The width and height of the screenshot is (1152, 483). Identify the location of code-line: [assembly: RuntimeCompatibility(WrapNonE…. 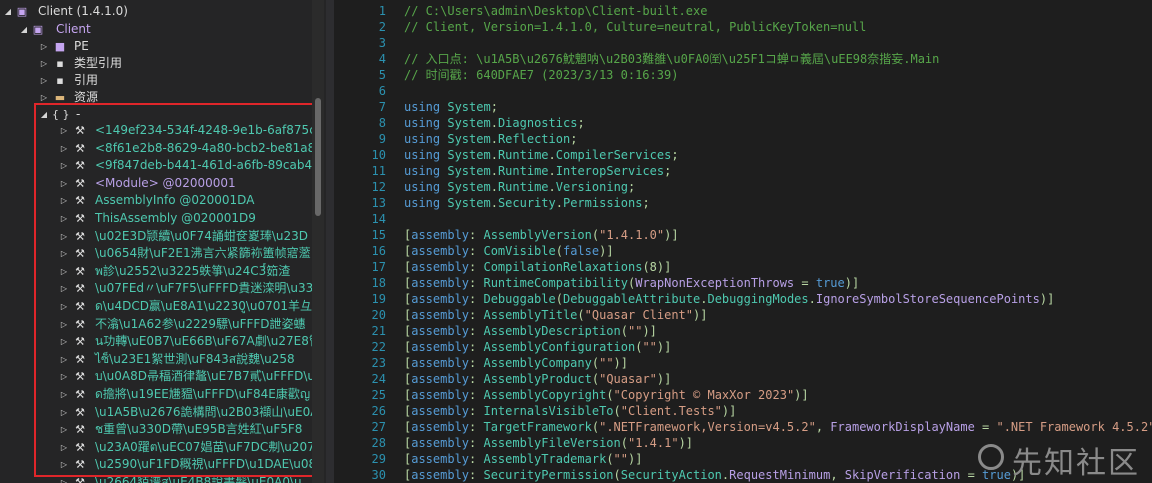
(631, 283).